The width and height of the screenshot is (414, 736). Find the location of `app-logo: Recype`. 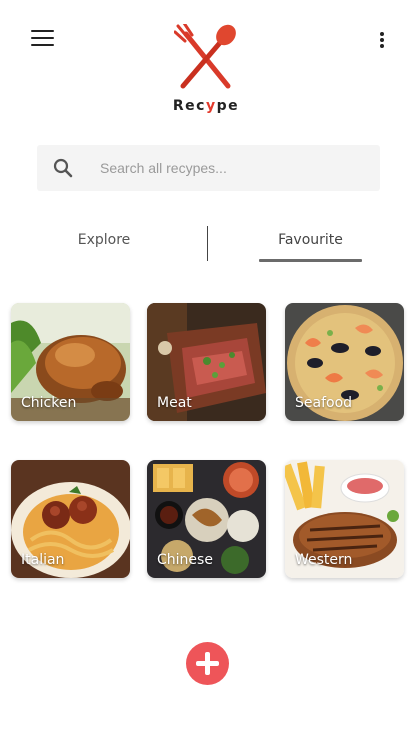

app-logo: Recype is located at coordinates (206, 70).